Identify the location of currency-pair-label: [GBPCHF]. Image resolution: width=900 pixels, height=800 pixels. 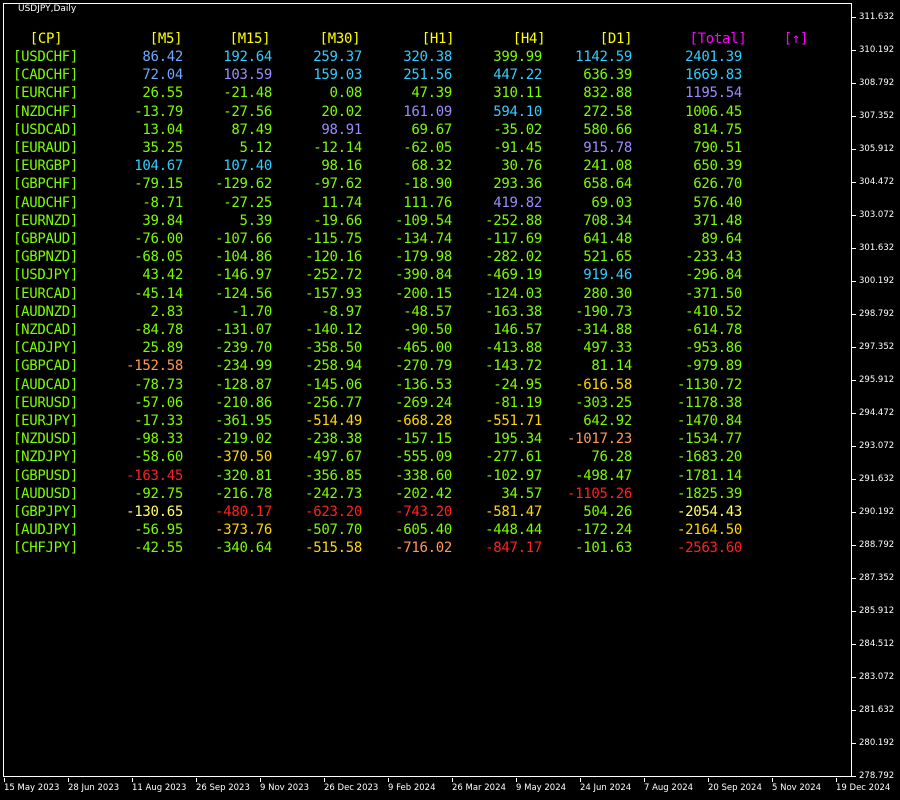
(46, 184).